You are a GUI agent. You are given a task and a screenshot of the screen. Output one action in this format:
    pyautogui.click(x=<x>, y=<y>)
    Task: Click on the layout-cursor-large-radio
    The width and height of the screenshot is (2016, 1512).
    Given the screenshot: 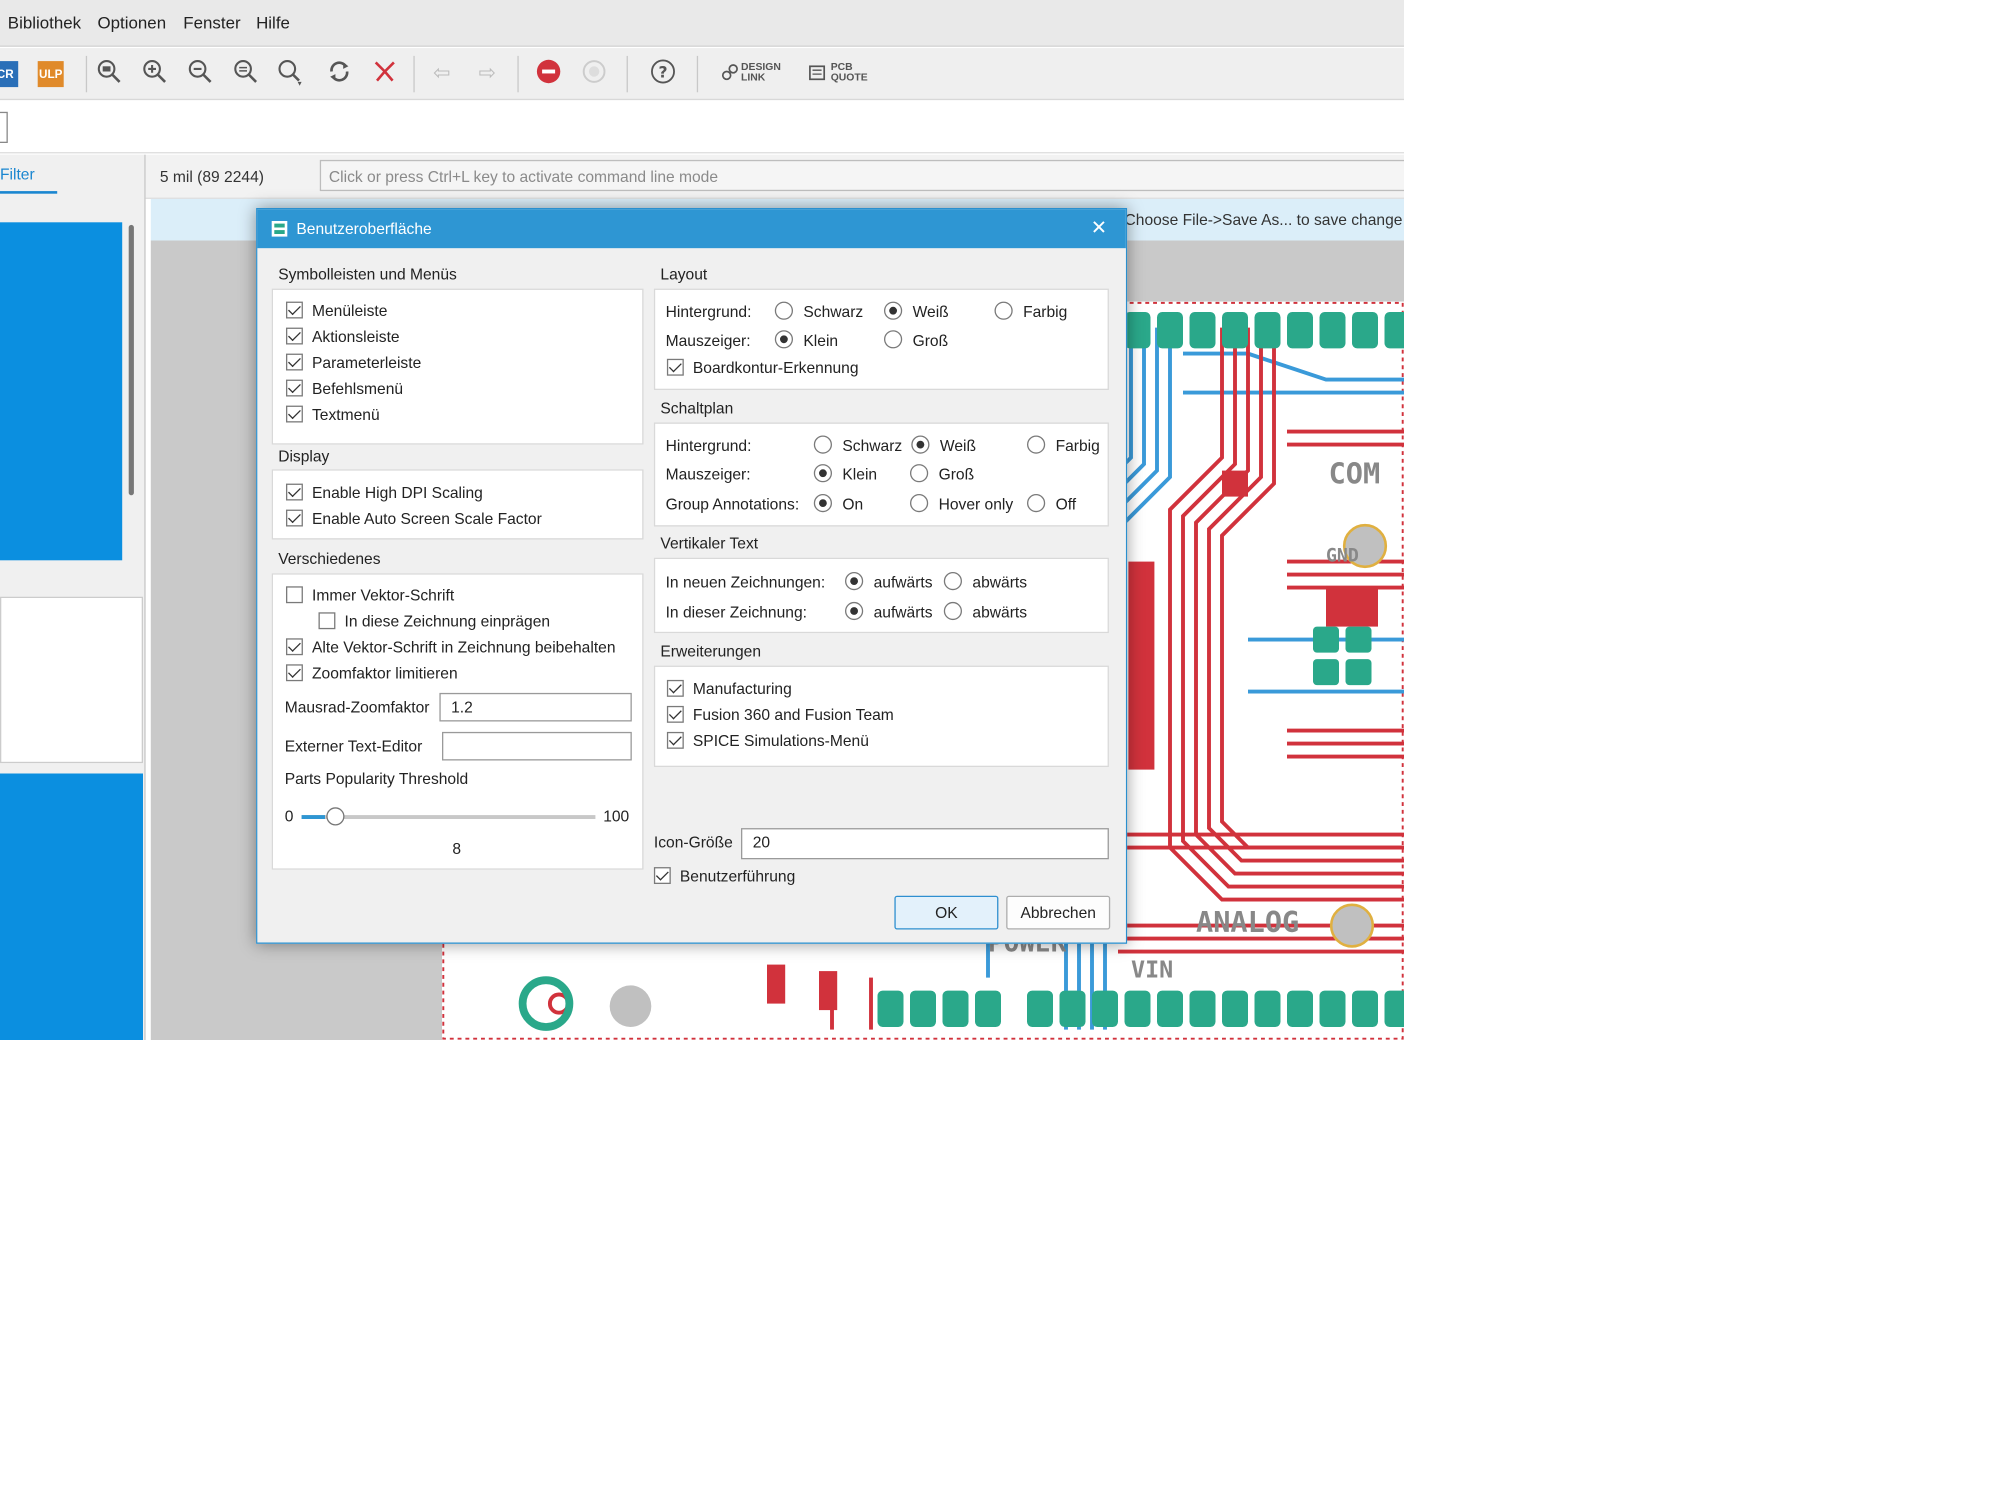 What is the action you would take?
    pyautogui.click(x=893, y=339)
    